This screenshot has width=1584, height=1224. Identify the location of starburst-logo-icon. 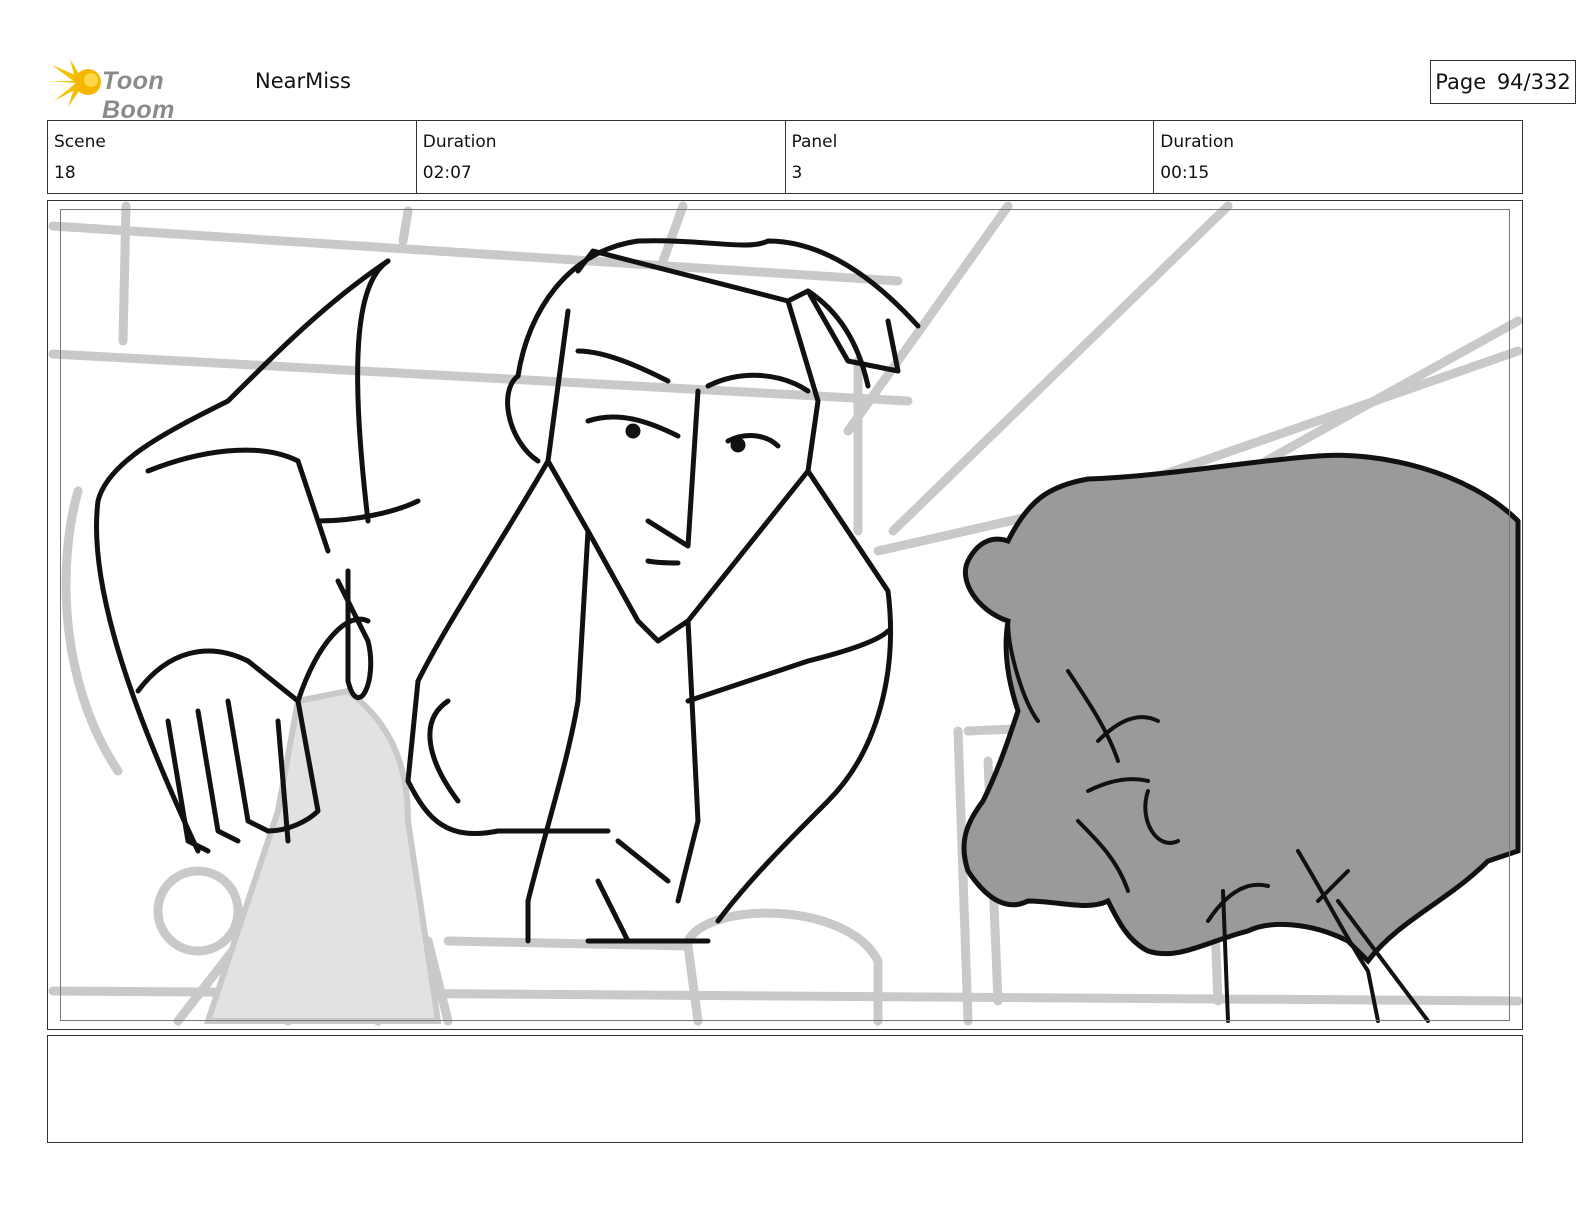
(75, 83).